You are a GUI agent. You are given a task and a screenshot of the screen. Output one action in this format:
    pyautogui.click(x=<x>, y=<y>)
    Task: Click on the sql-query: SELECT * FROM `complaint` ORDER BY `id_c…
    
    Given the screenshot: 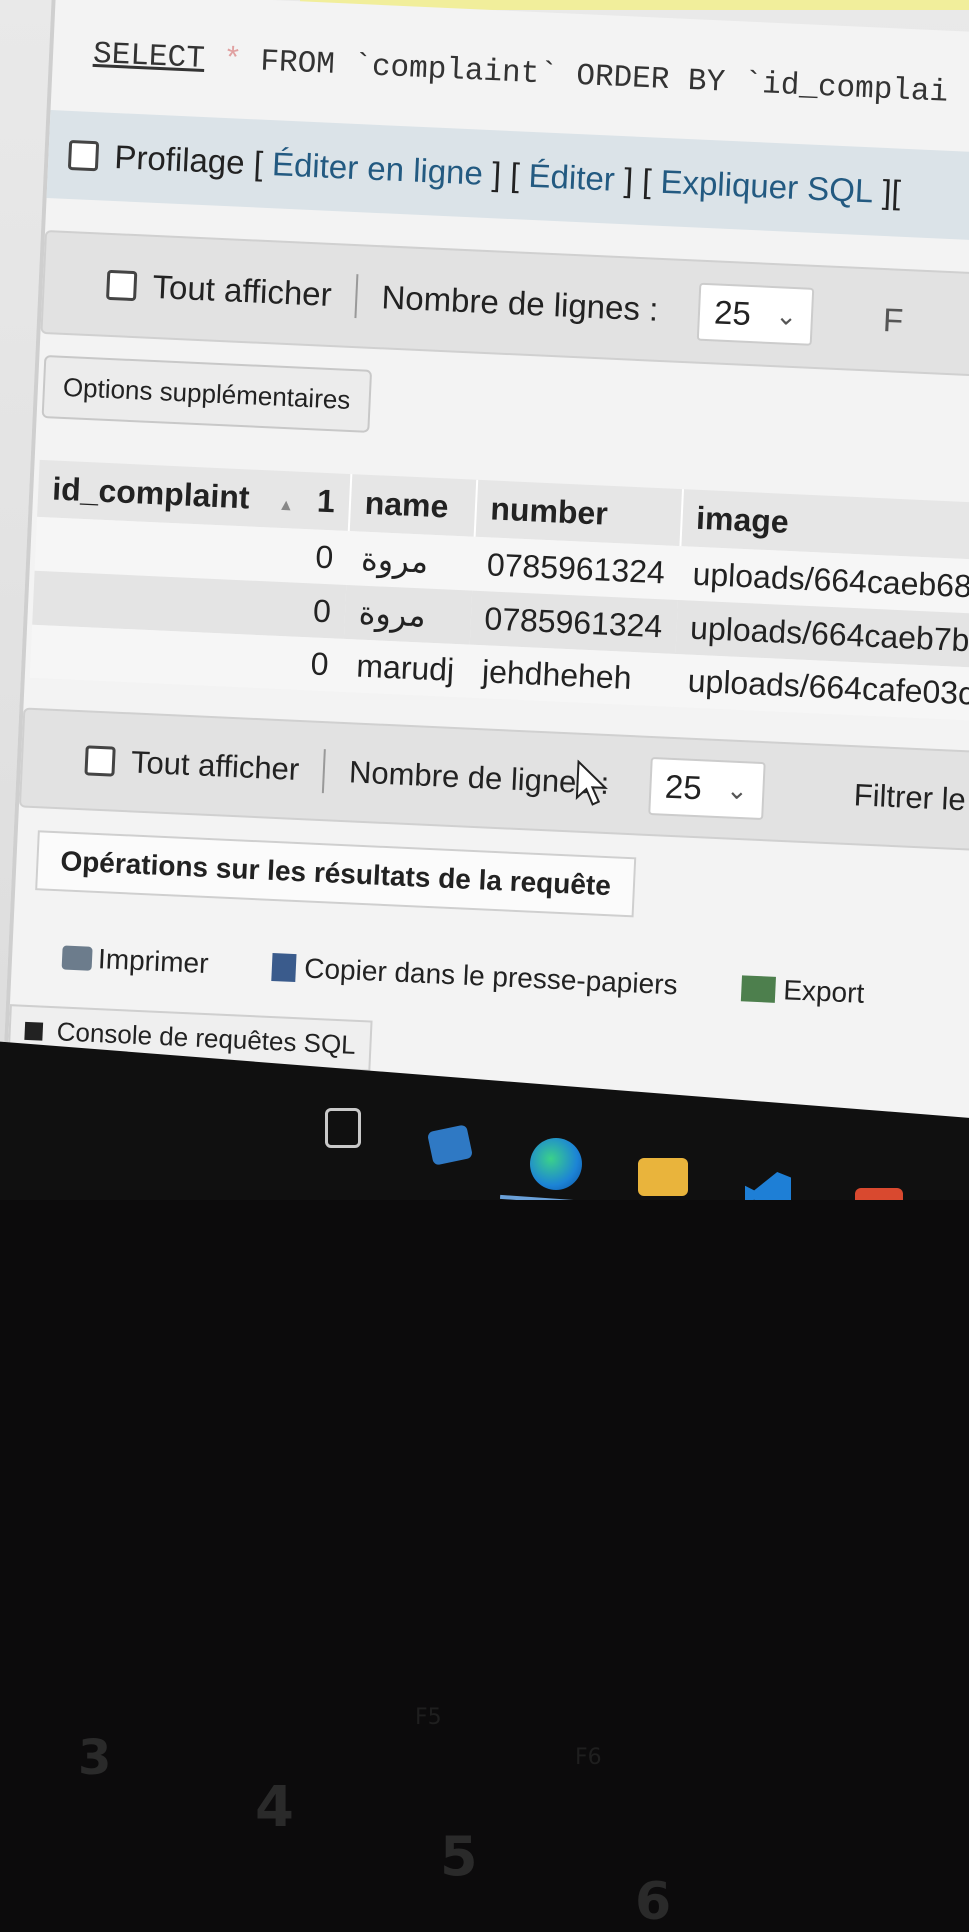 What is the action you would take?
    pyautogui.click(x=520, y=74)
    